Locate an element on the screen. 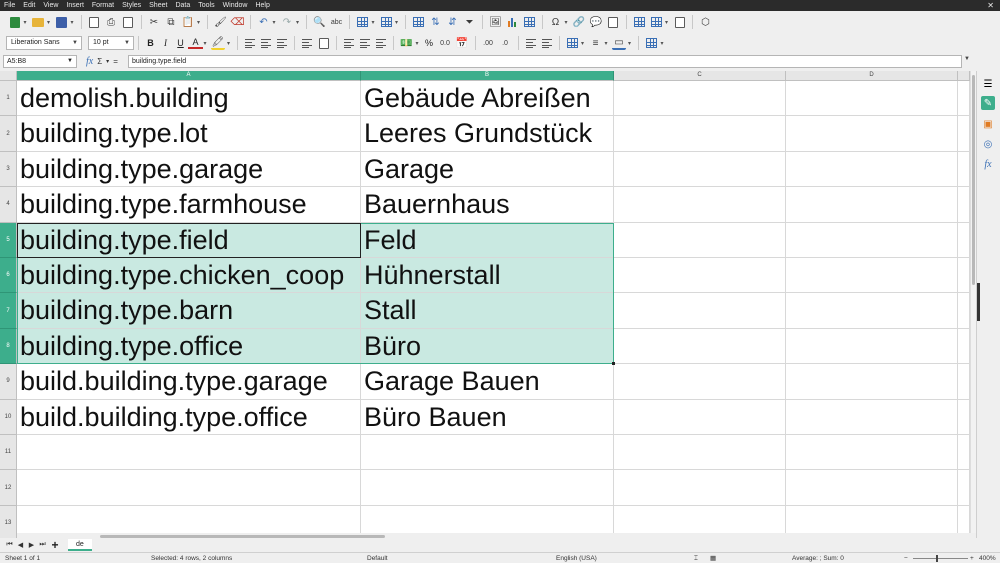 The height and width of the screenshot is (563, 1000). zoom-slider-knob is located at coordinates (937, 558).